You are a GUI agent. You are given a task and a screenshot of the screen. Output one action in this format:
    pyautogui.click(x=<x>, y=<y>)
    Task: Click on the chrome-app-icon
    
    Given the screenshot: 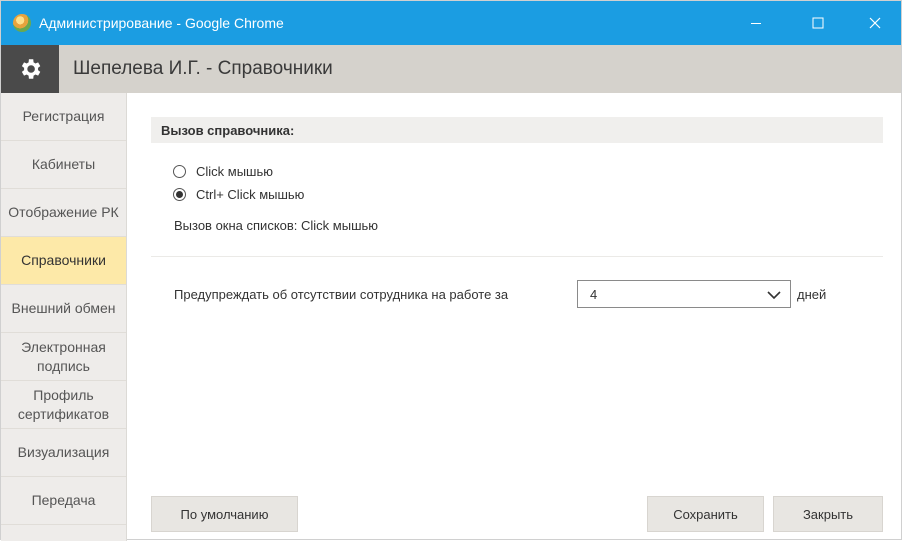 What is the action you would take?
    pyautogui.click(x=22, y=23)
    